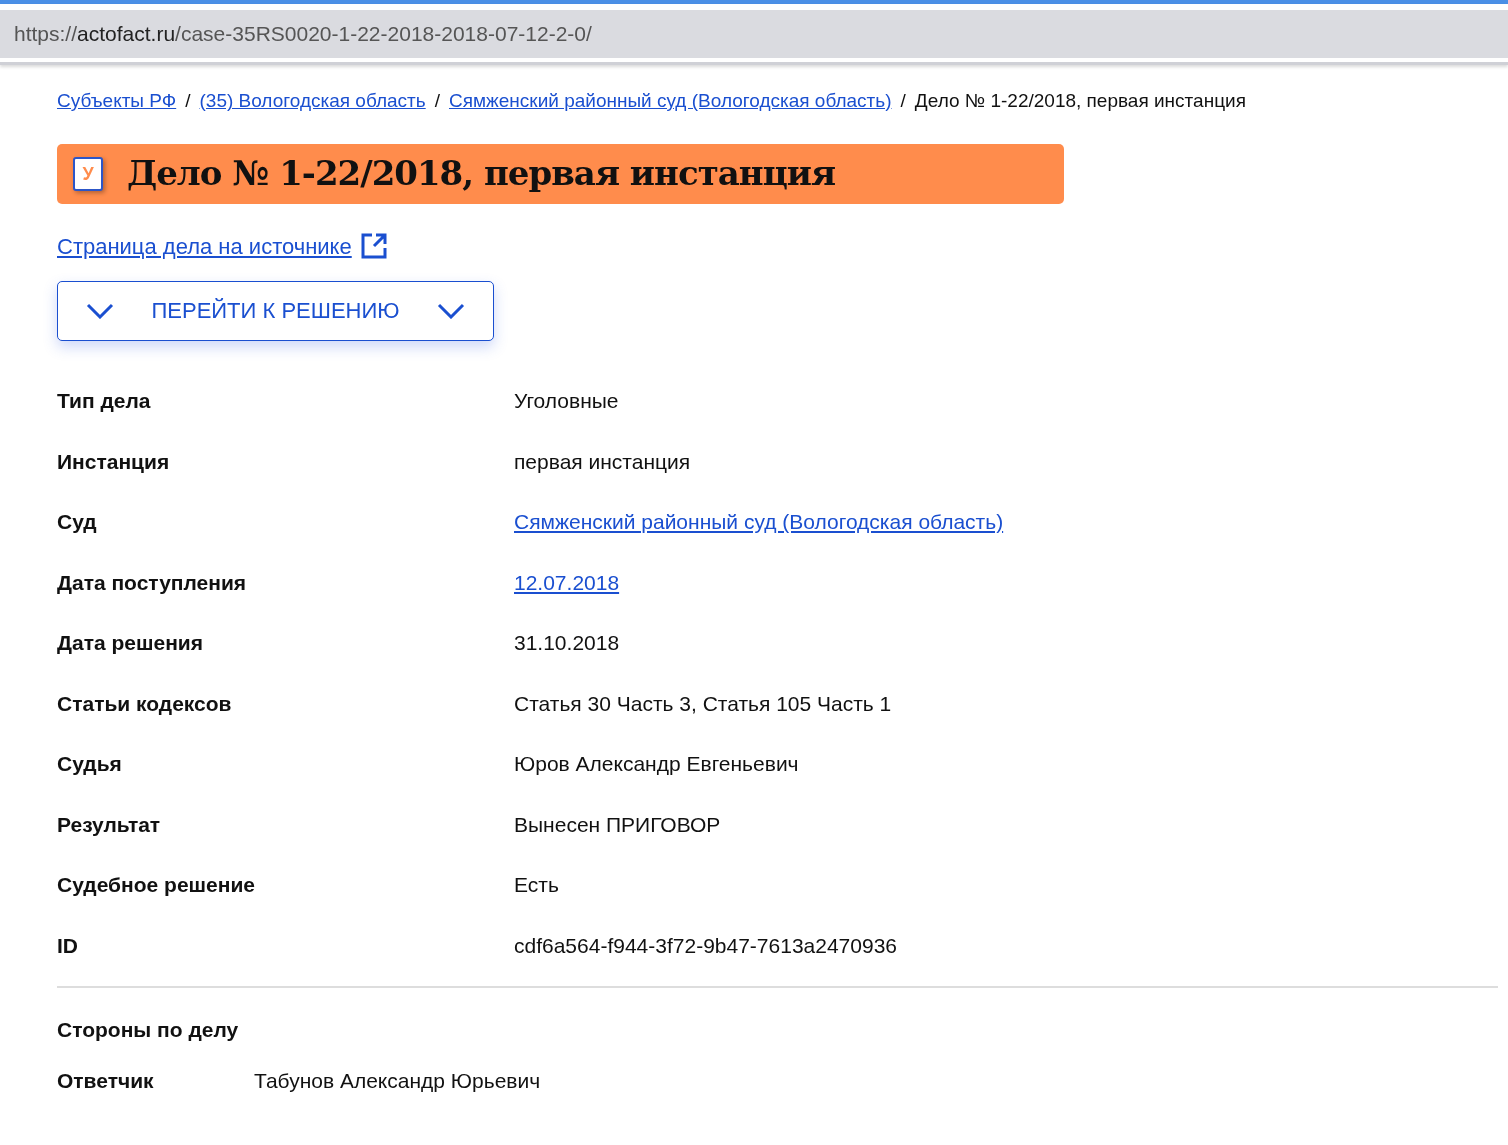  Describe the element at coordinates (106, 1081) in the screenshot. I see `party-role: Ответчик` at that location.